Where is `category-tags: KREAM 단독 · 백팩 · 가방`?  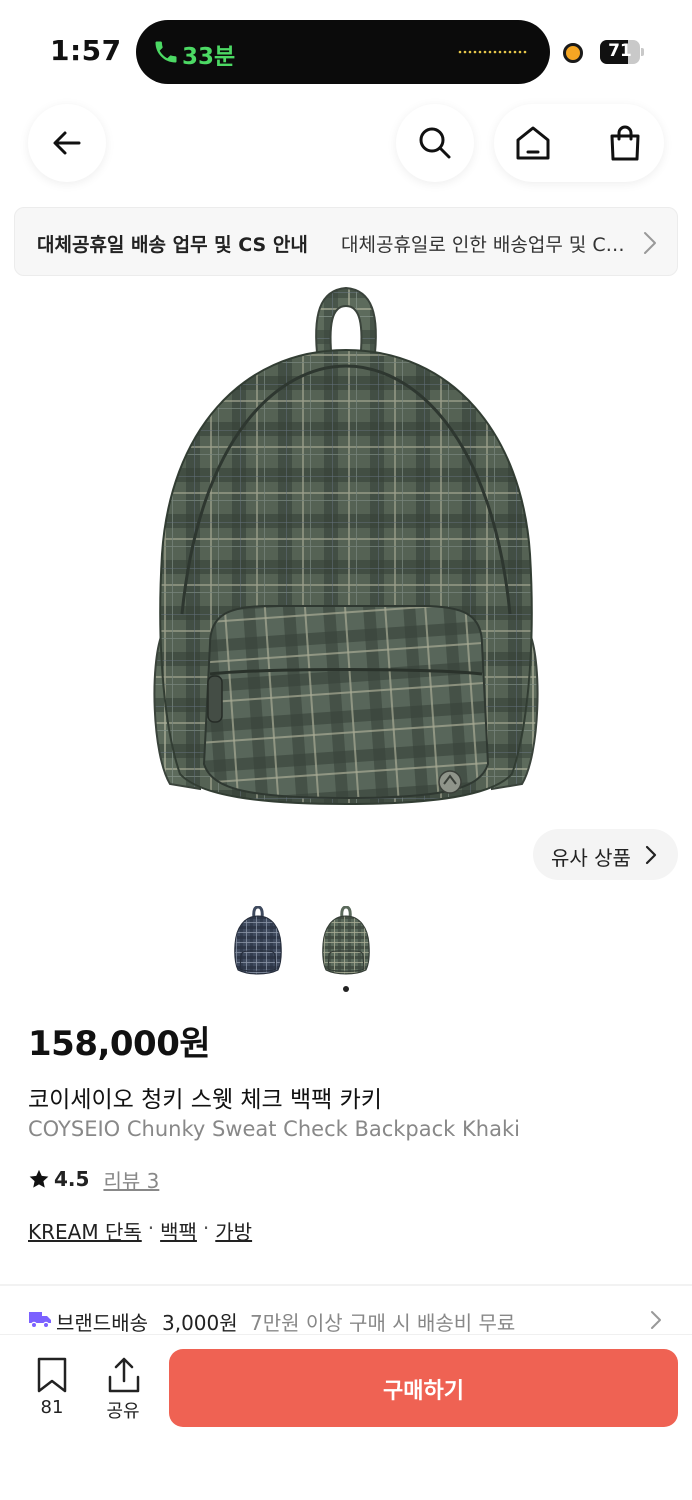 category-tags: KREAM 단독 · 백팩 · 가방 is located at coordinates (140, 1230).